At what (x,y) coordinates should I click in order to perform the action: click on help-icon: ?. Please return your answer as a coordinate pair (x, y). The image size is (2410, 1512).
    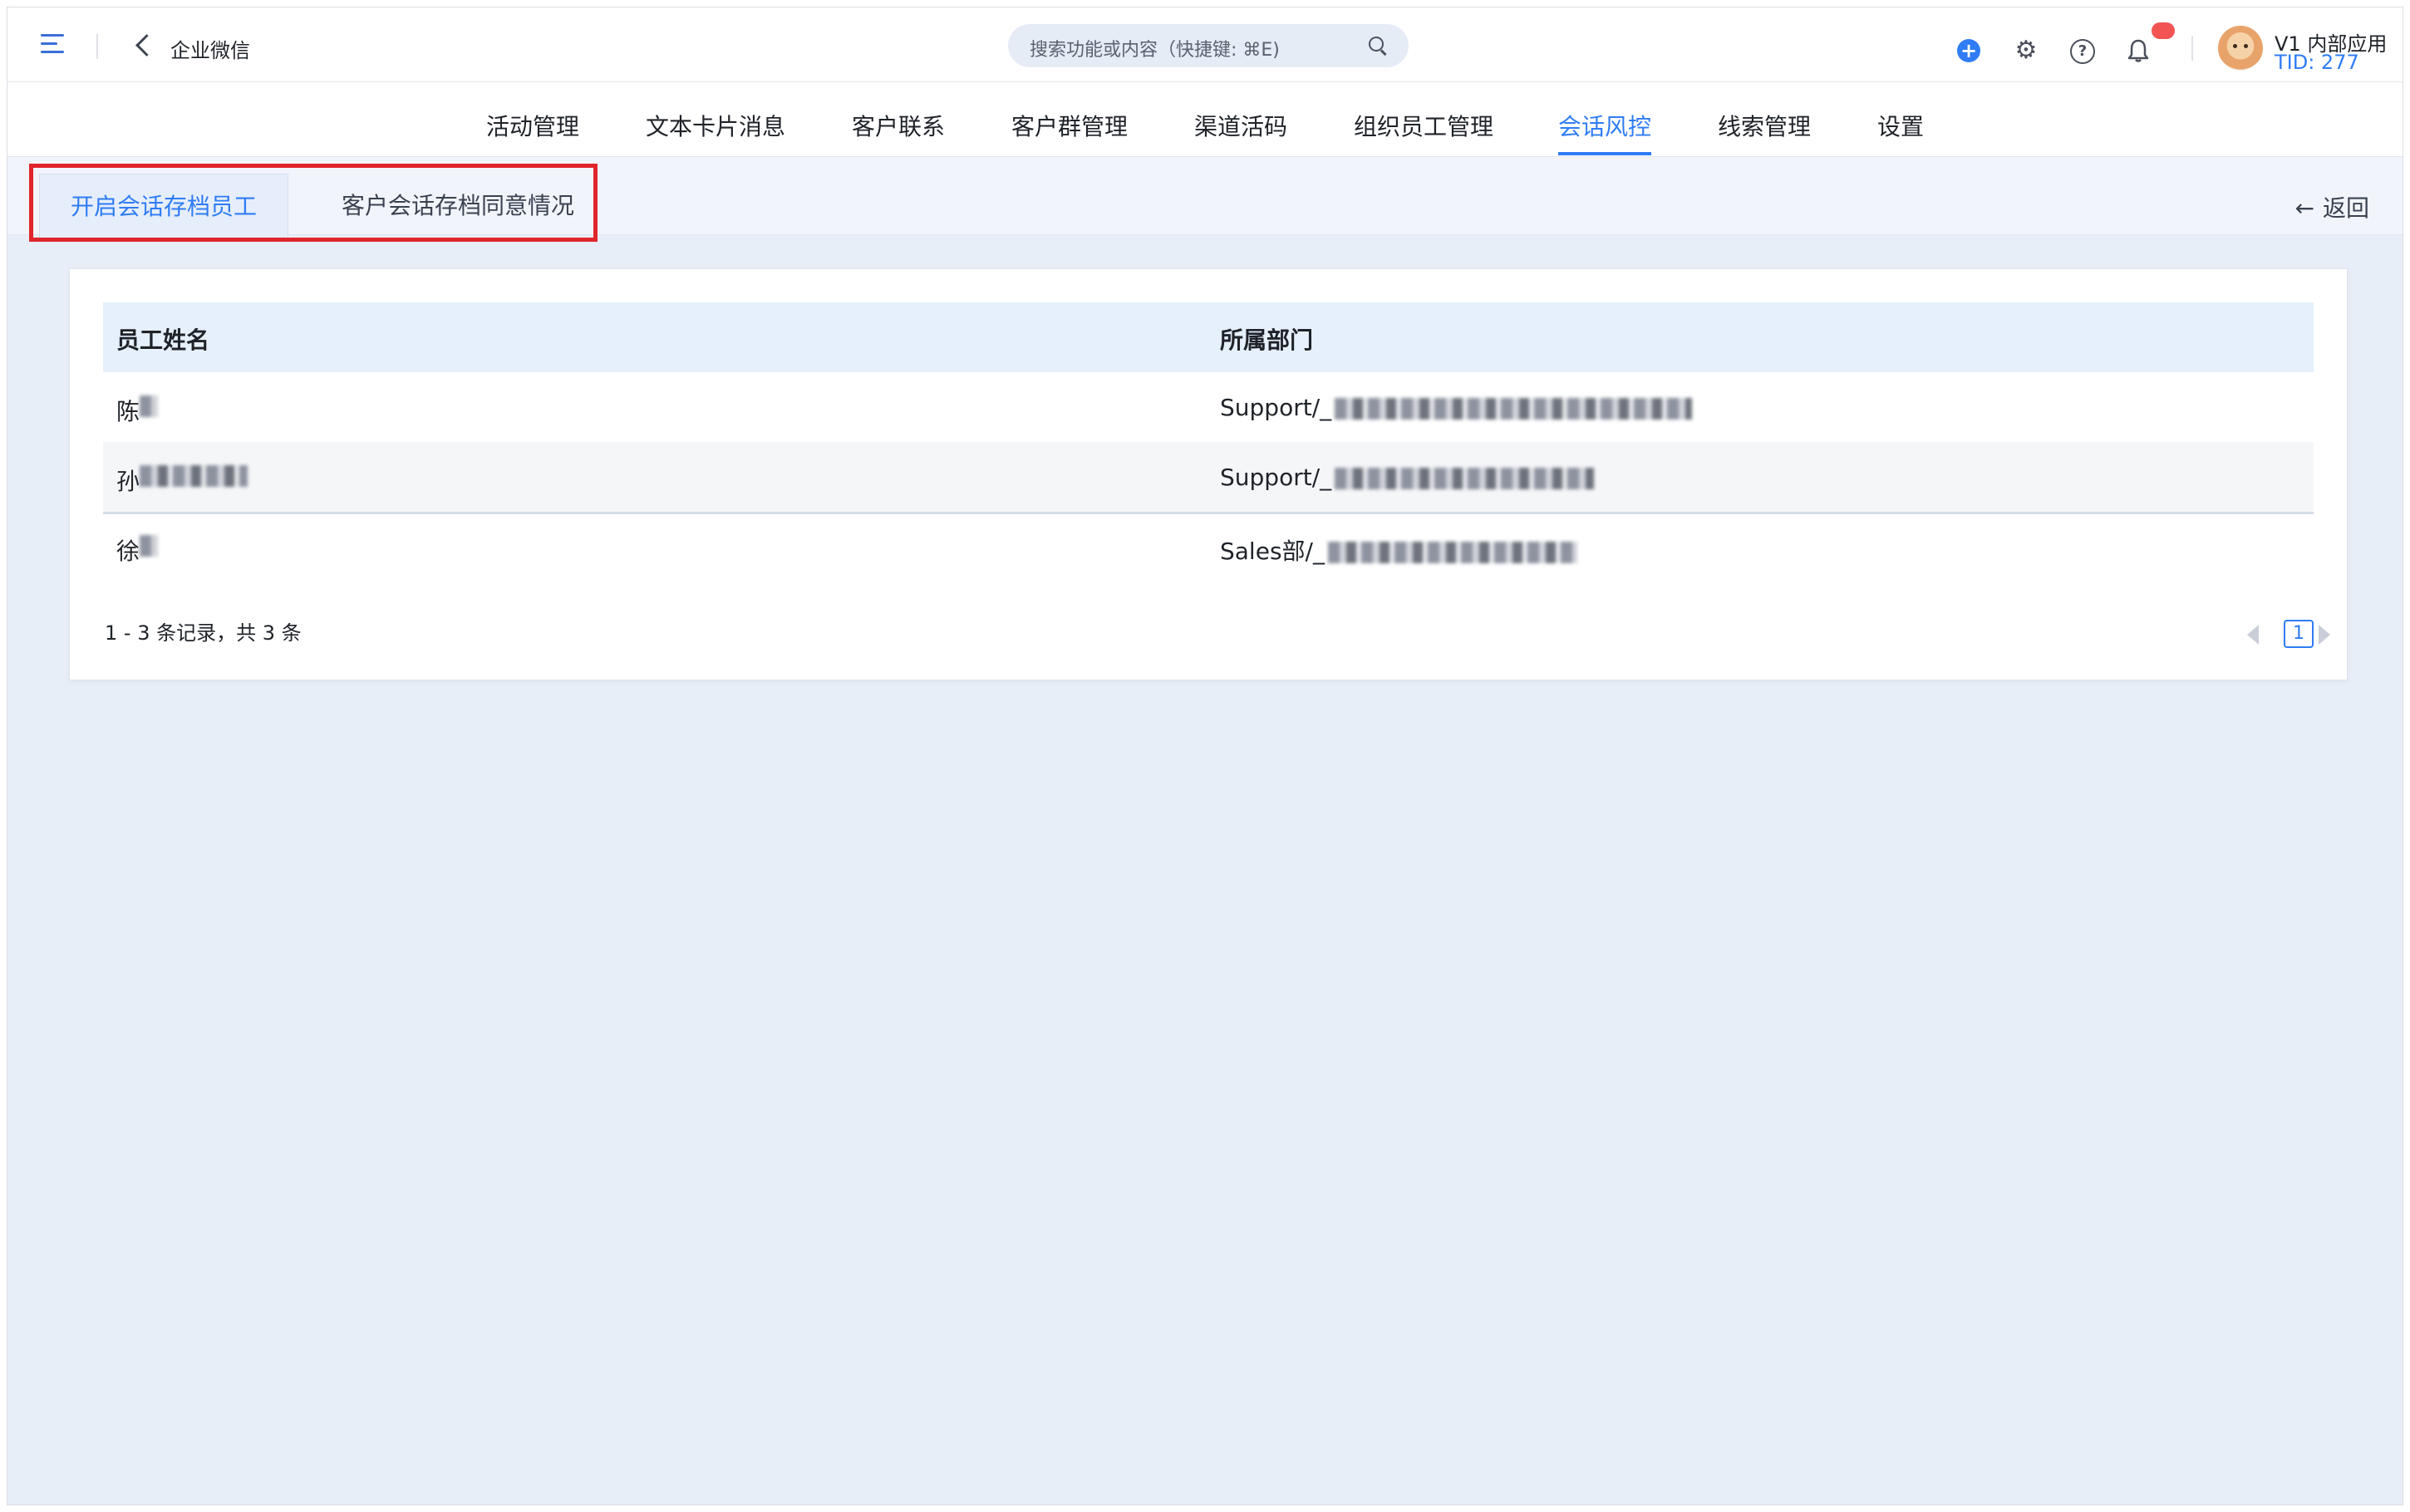
    Looking at the image, I should click on (2082, 51).